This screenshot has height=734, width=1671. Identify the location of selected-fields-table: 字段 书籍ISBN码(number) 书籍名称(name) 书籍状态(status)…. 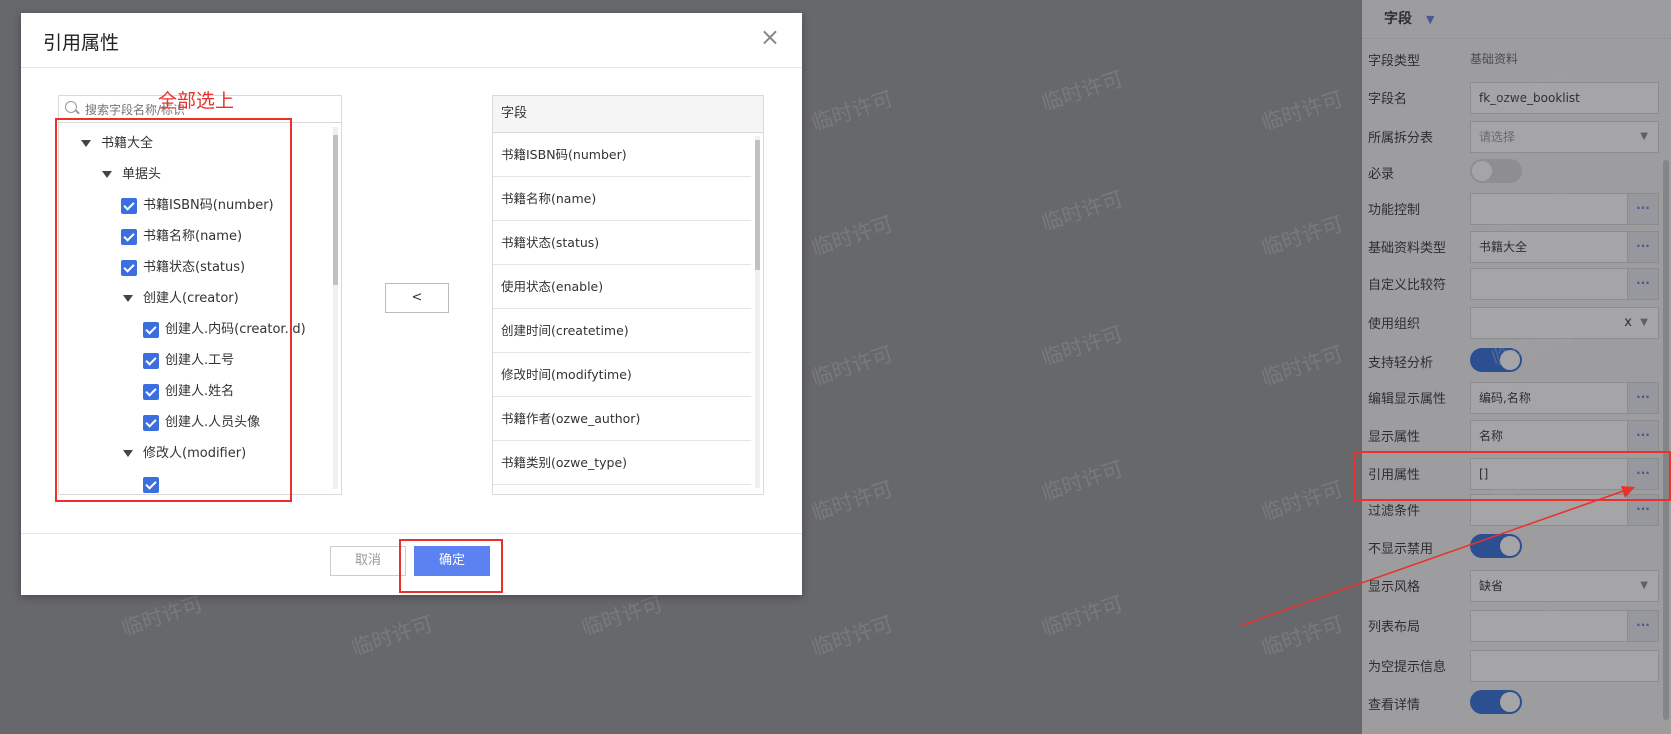
(628, 295).